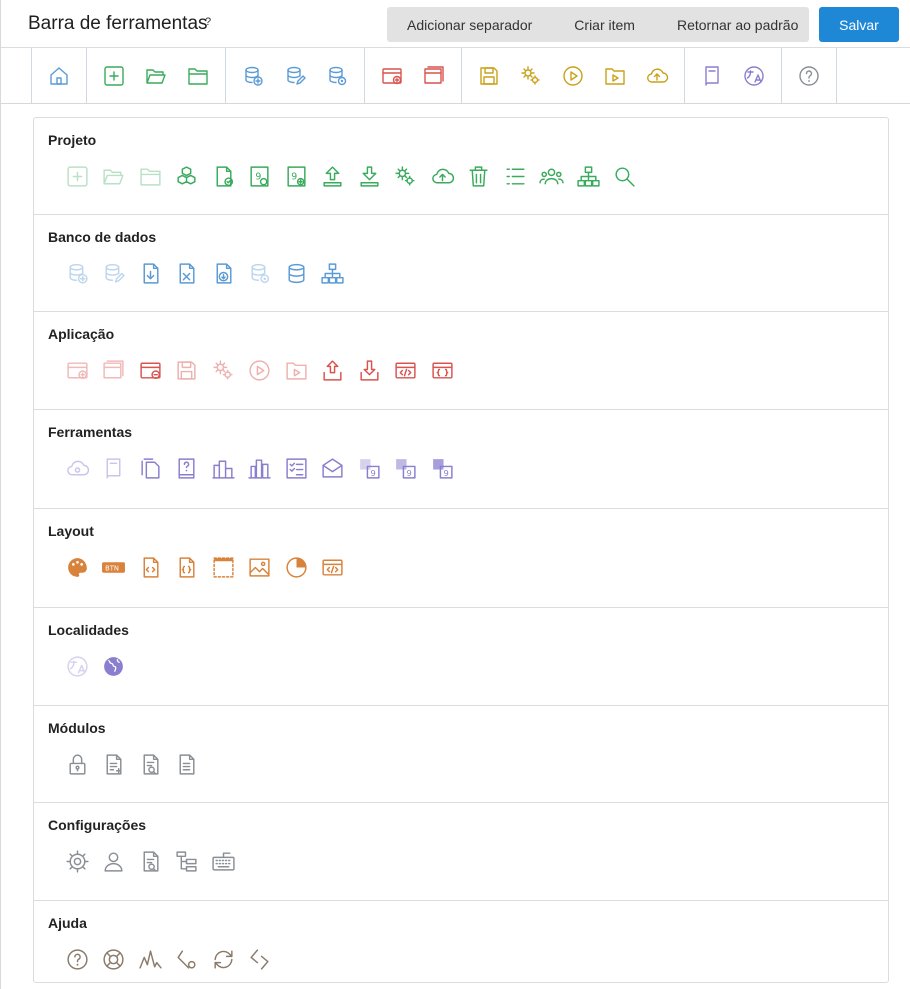 Image resolution: width=910 pixels, height=989 pixels. What do you see at coordinates (552, 176) in the screenshot?
I see `users-icon` at bounding box center [552, 176].